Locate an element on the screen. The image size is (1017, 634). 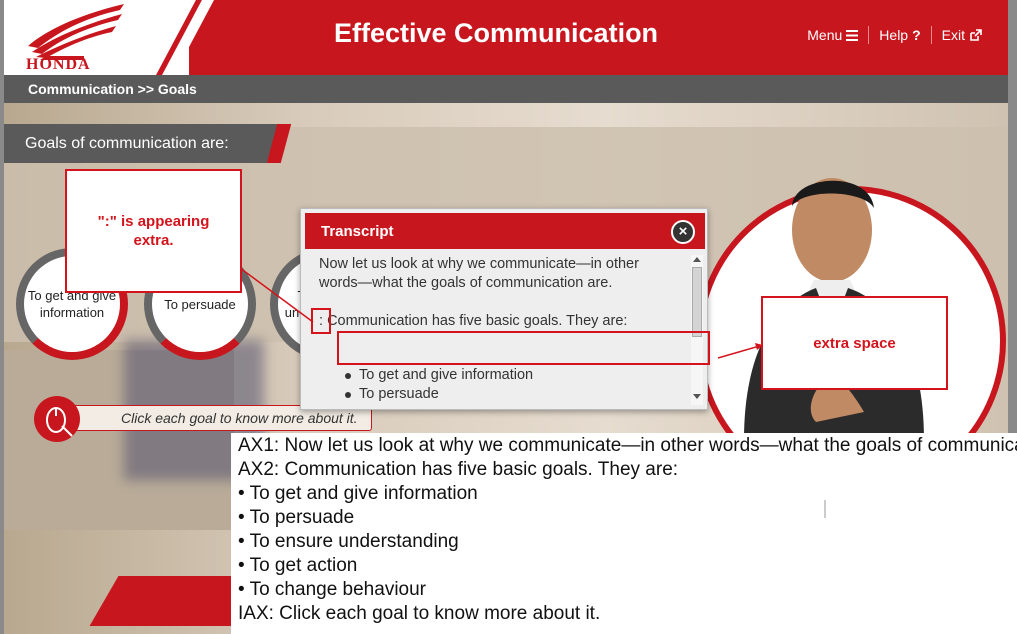
list-item: To get and give information is located at coordinates (439, 375).